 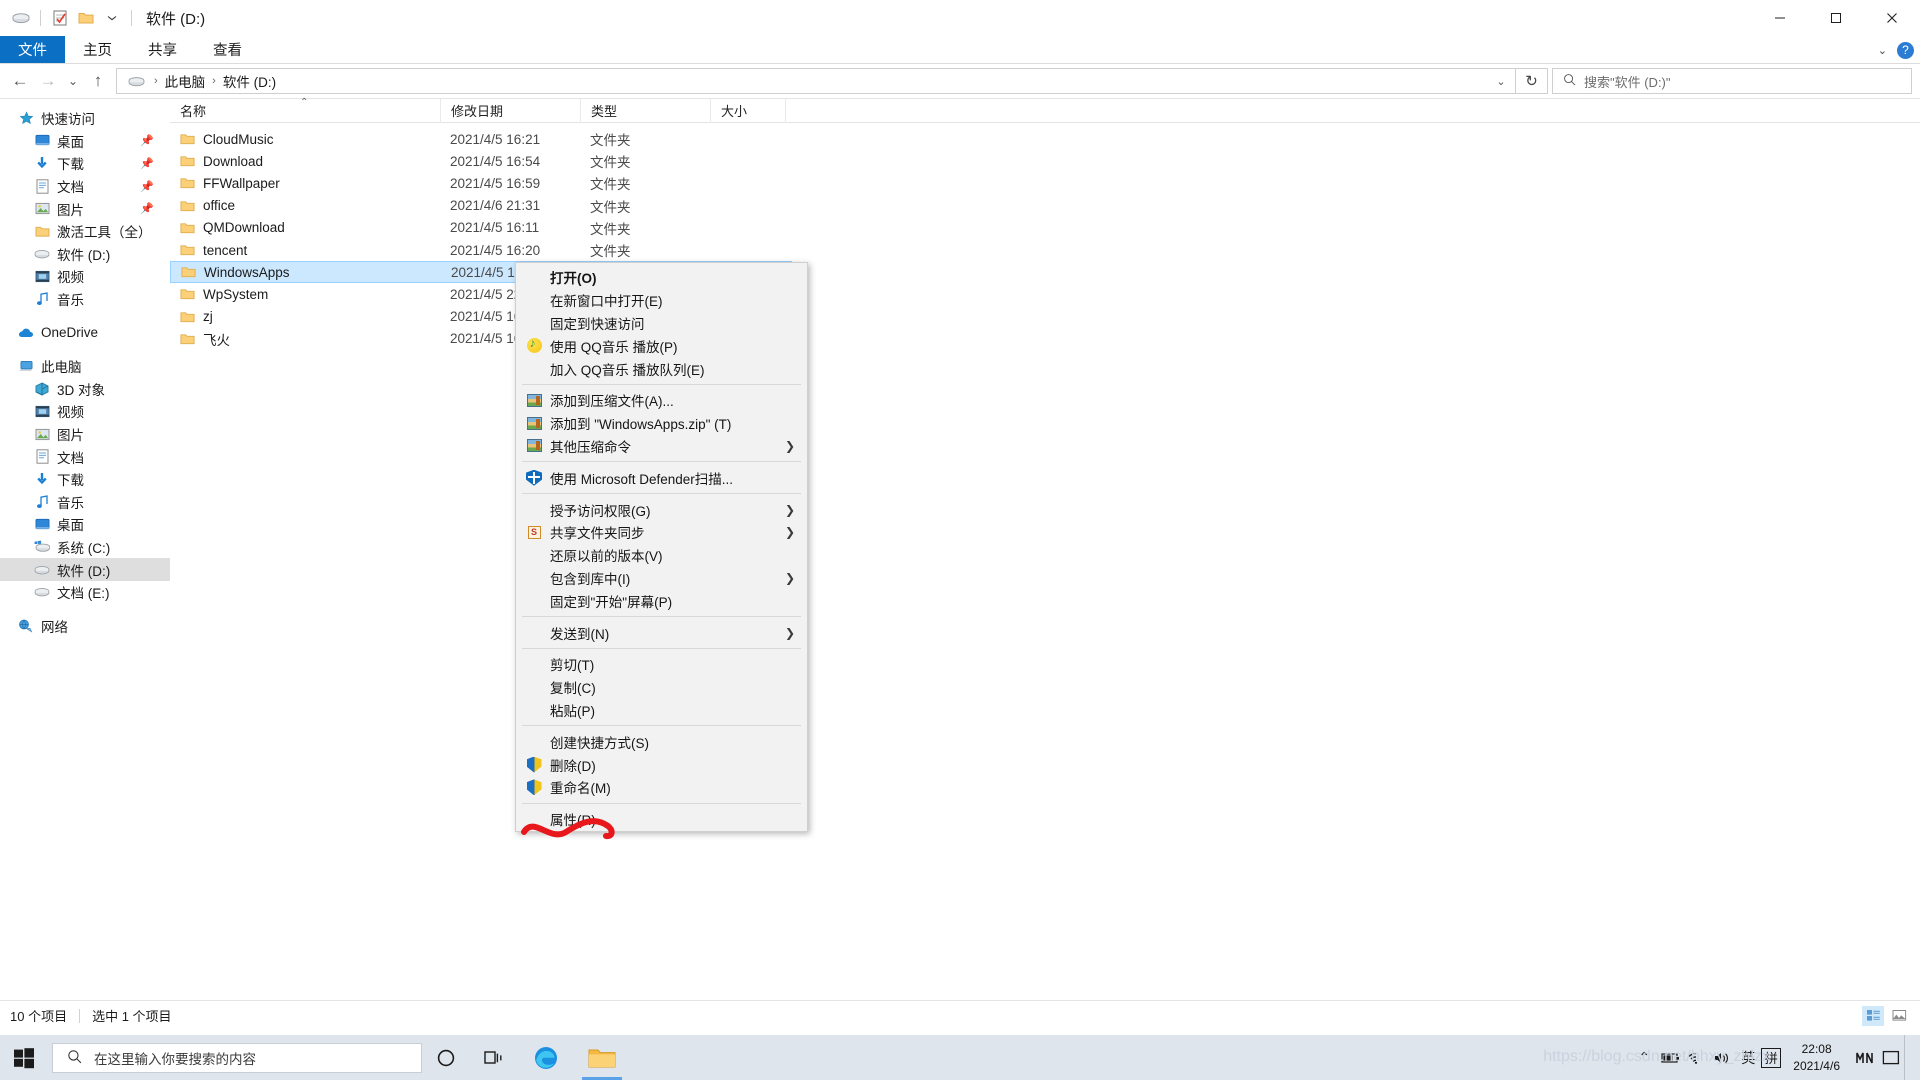 What do you see at coordinates (481, 206) in the screenshot?
I see `table-row: office 2021/4/6 21:31 文件夹` at bounding box center [481, 206].